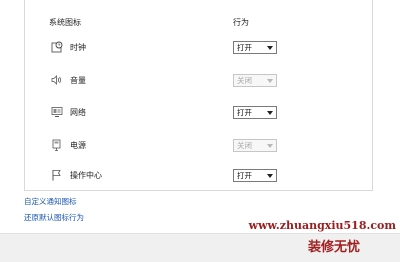  I want to click on behavior-select-network: 打开, so click(255, 112).